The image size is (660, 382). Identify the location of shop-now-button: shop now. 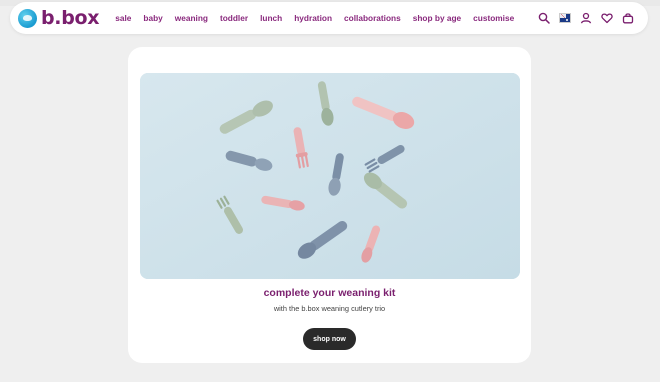
(329, 339).